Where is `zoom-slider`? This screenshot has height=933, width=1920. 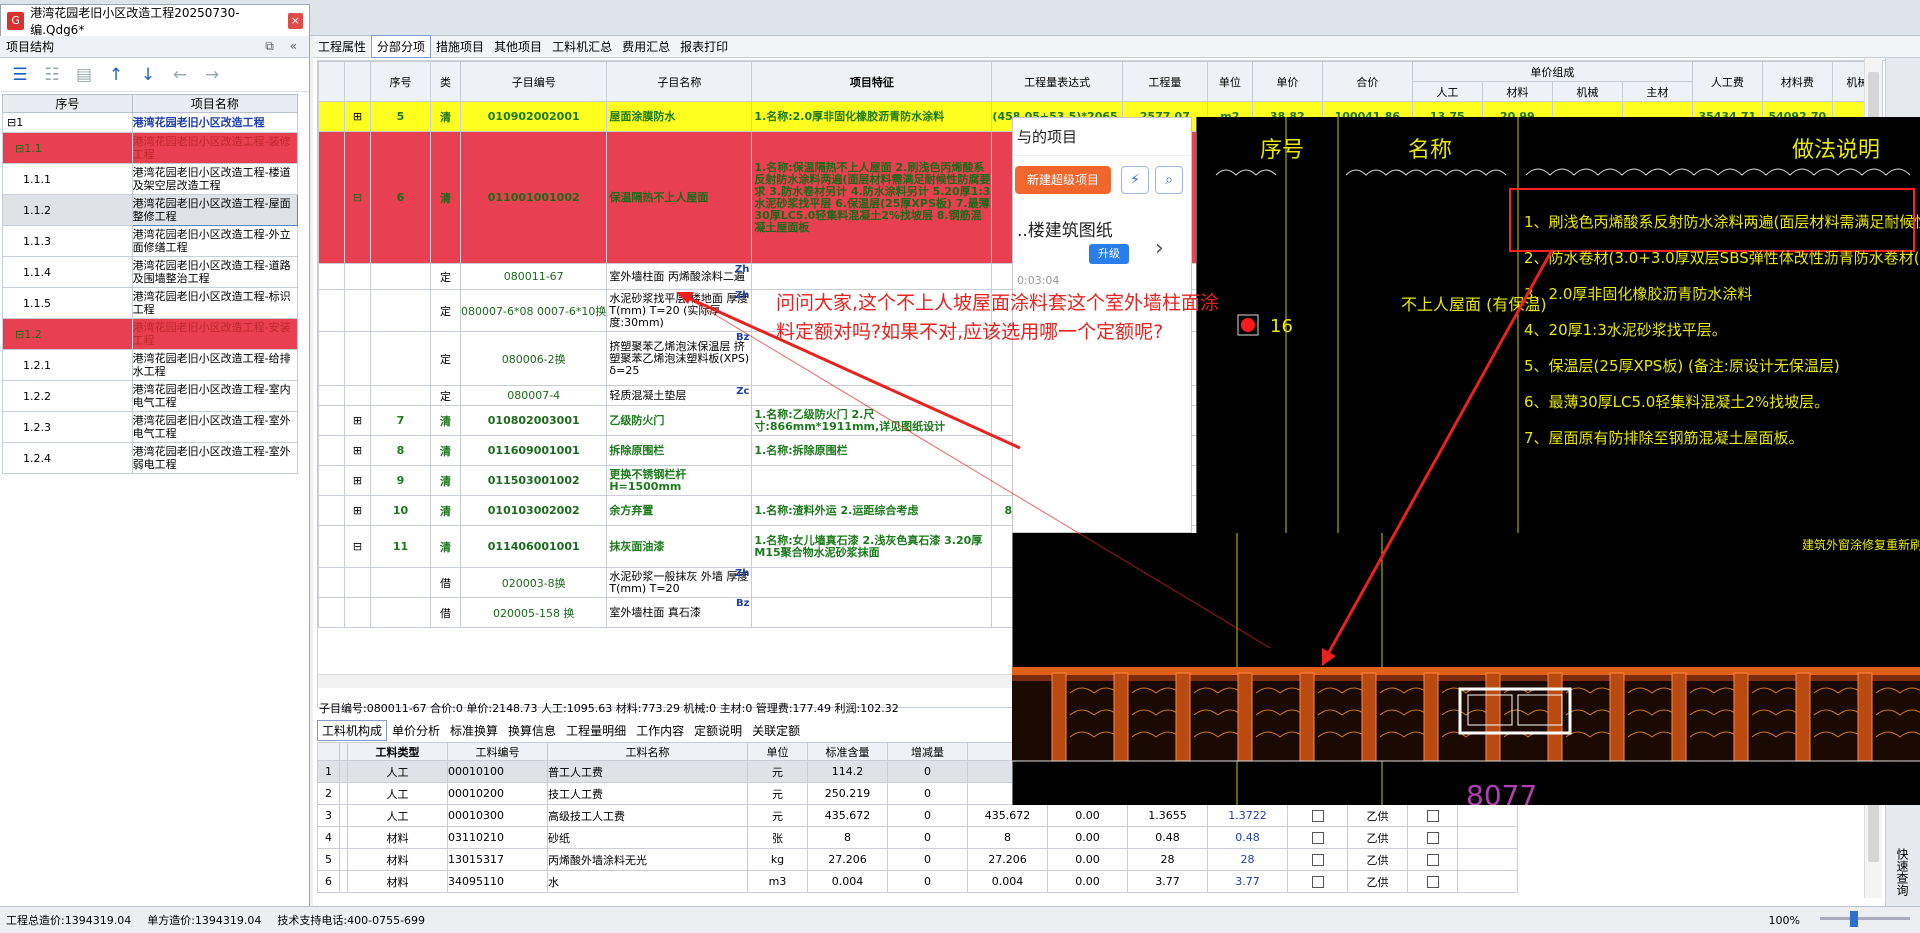 zoom-slider is located at coordinates (1865, 918).